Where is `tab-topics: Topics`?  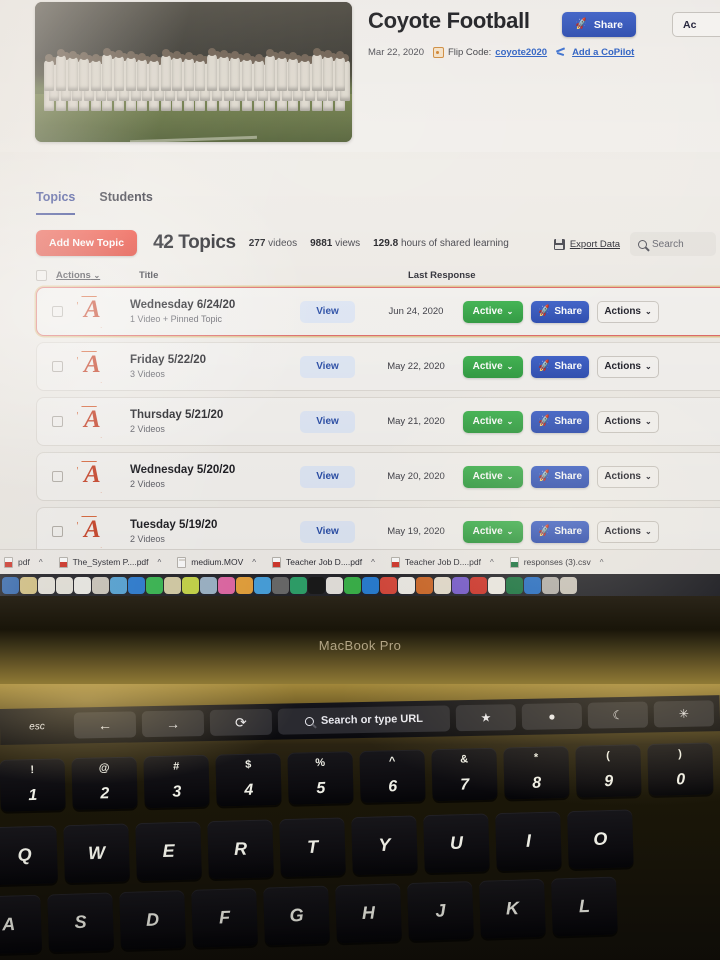
tab-topics: Topics is located at coordinates (56, 202).